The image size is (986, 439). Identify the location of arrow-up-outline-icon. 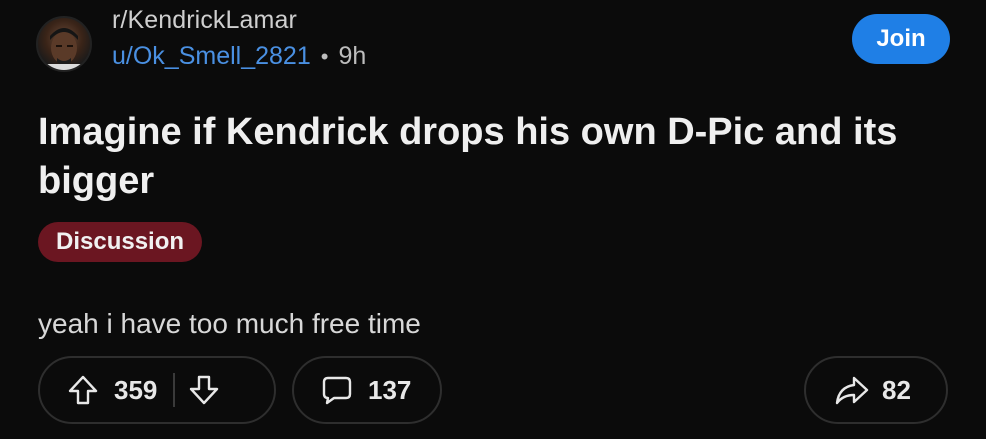
(83, 390).